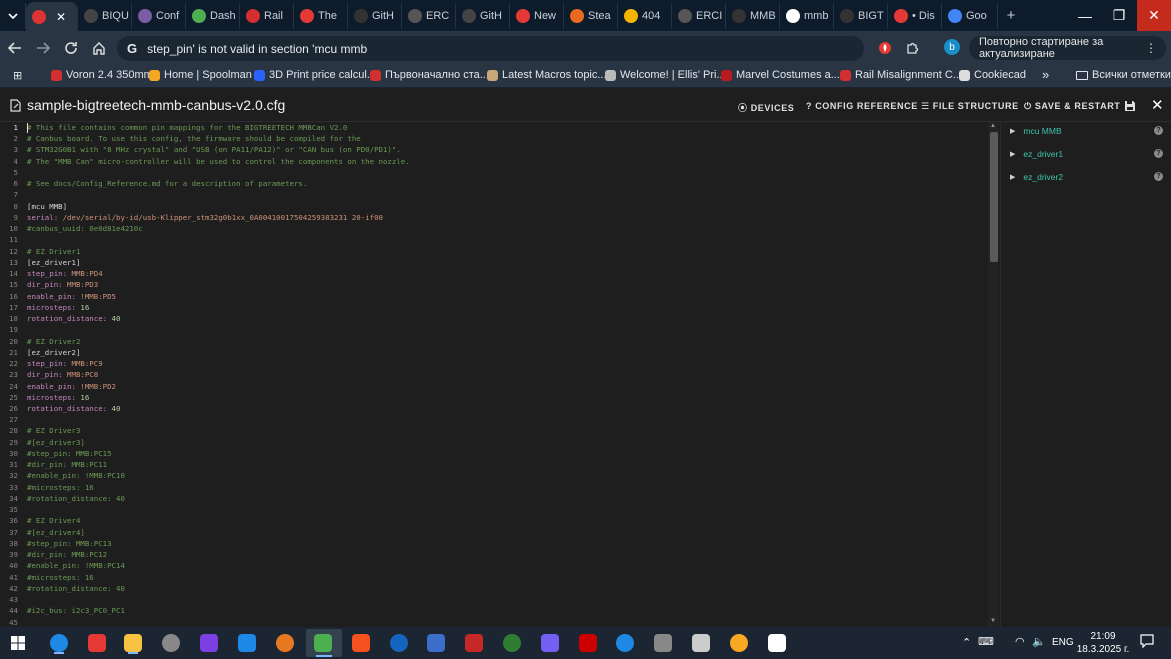 Image resolution: width=1171 pixels, height=659 pixels. I want to click on all-bookmarks-button: Всички отметки, so click(1123, 75).